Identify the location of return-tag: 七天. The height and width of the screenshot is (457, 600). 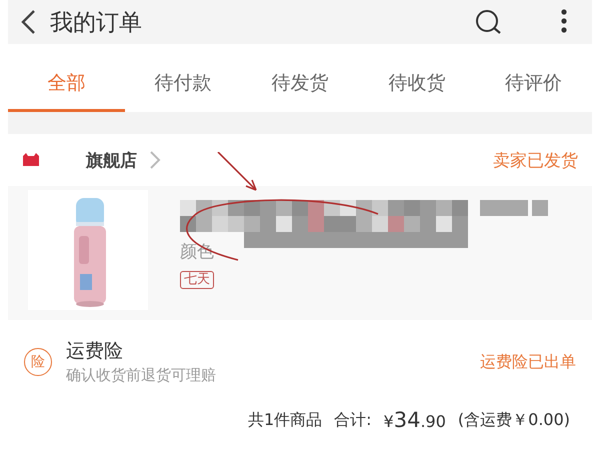
(197, 280).